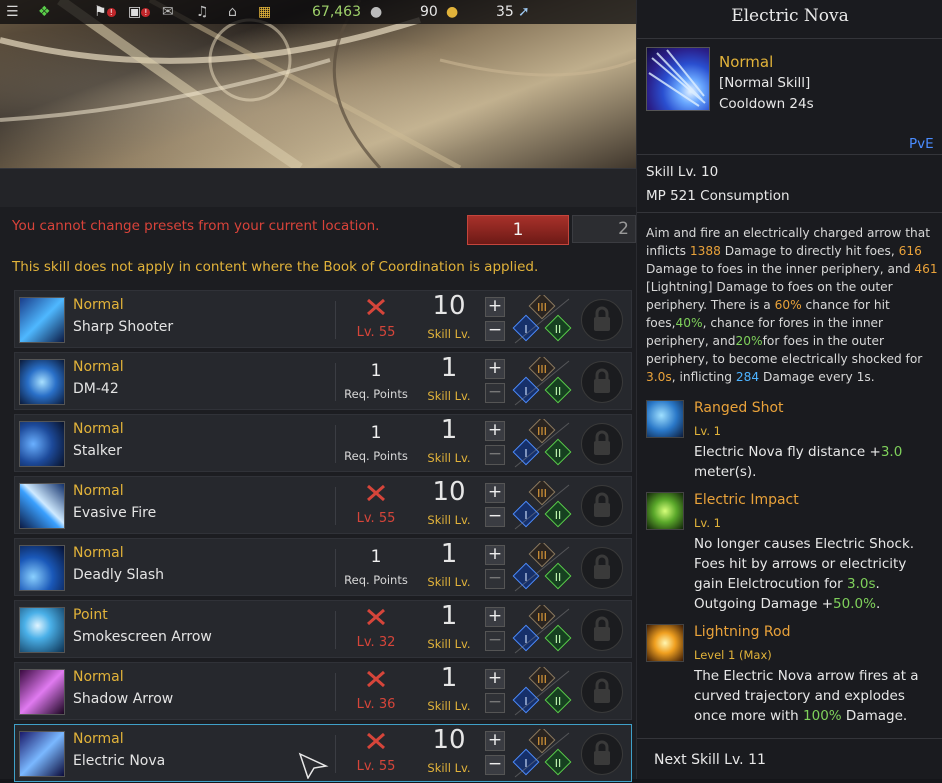 The width and height of the screenshot is (942, 783). I want to click on tooltip-skill-type: Normal, so click(746, 62).